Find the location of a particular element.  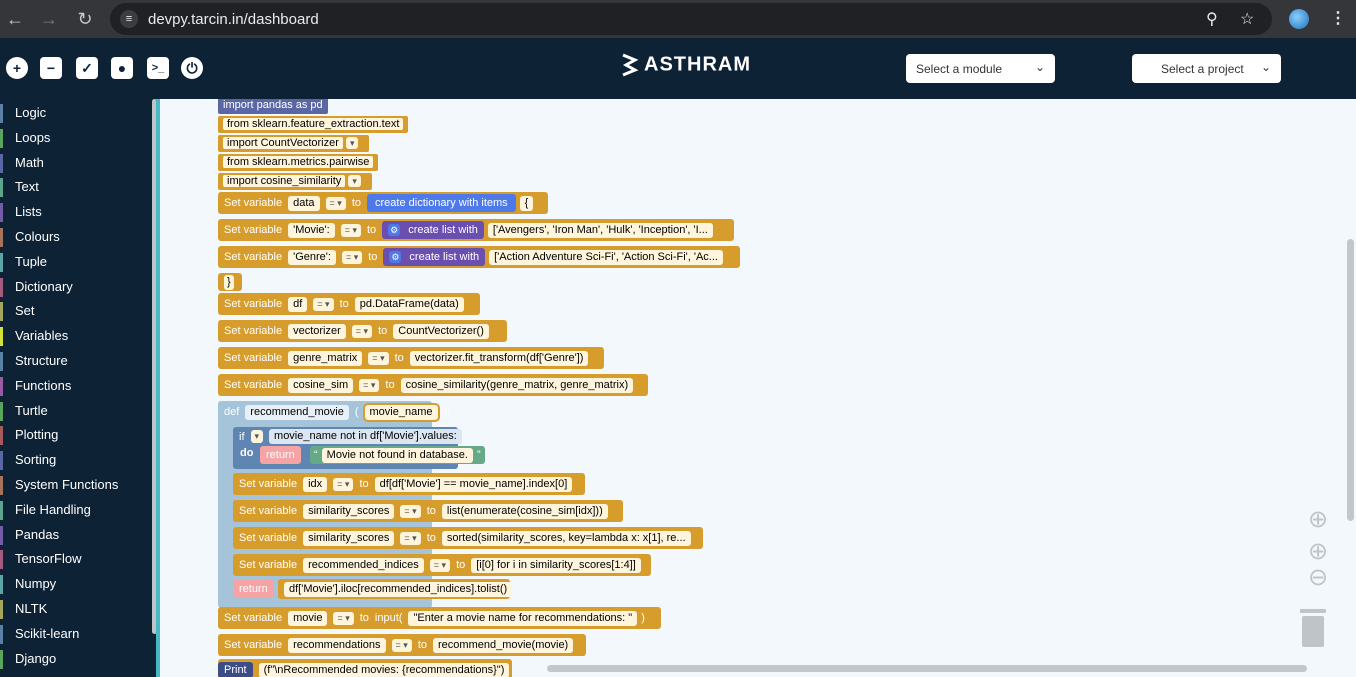

variable-name: df is located at coordinates (298, 304).